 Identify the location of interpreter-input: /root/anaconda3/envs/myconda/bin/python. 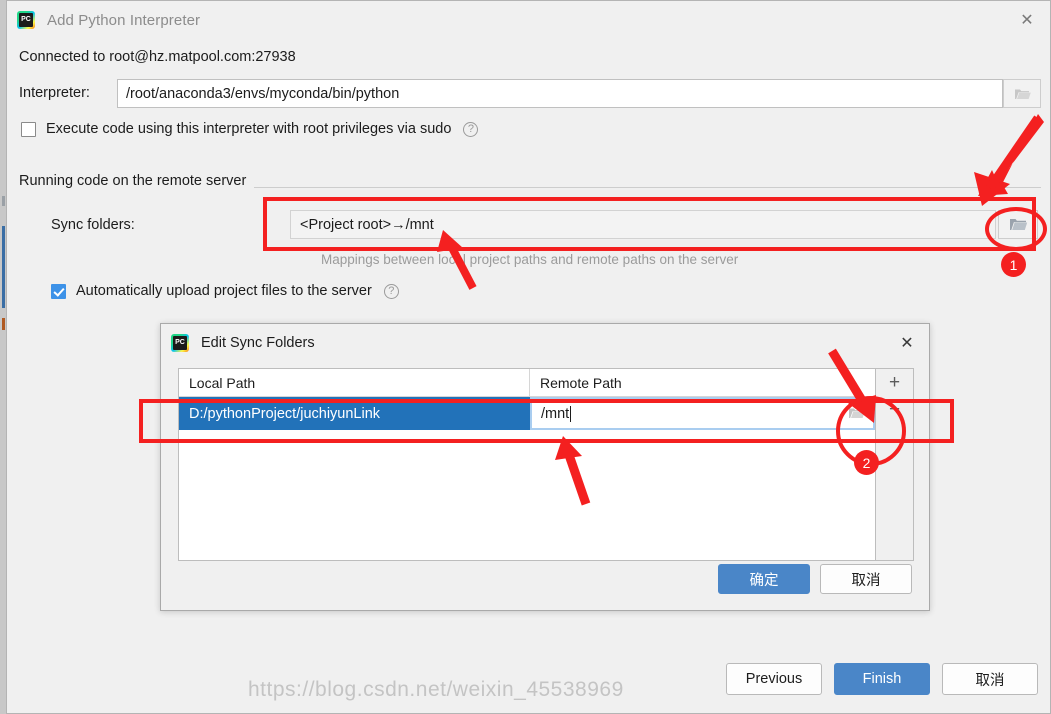
(560, 93).